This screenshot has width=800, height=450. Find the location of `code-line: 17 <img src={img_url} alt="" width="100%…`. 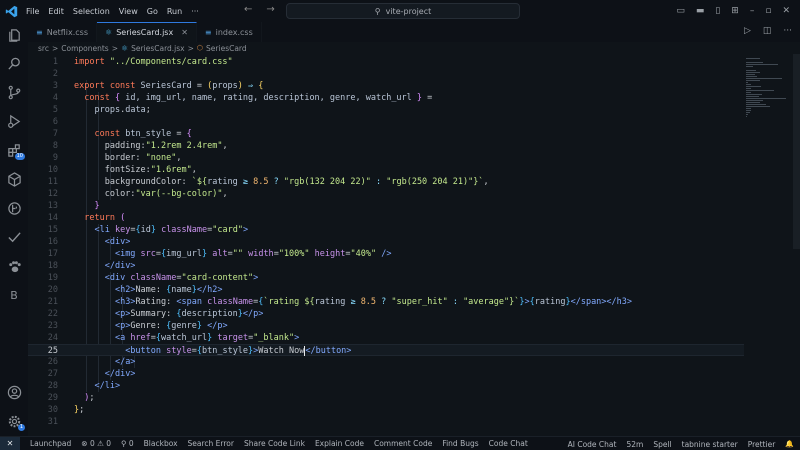

code-line: 17 <img src={img_url} alt="" width="100%… is located at coordinates (386, 254).